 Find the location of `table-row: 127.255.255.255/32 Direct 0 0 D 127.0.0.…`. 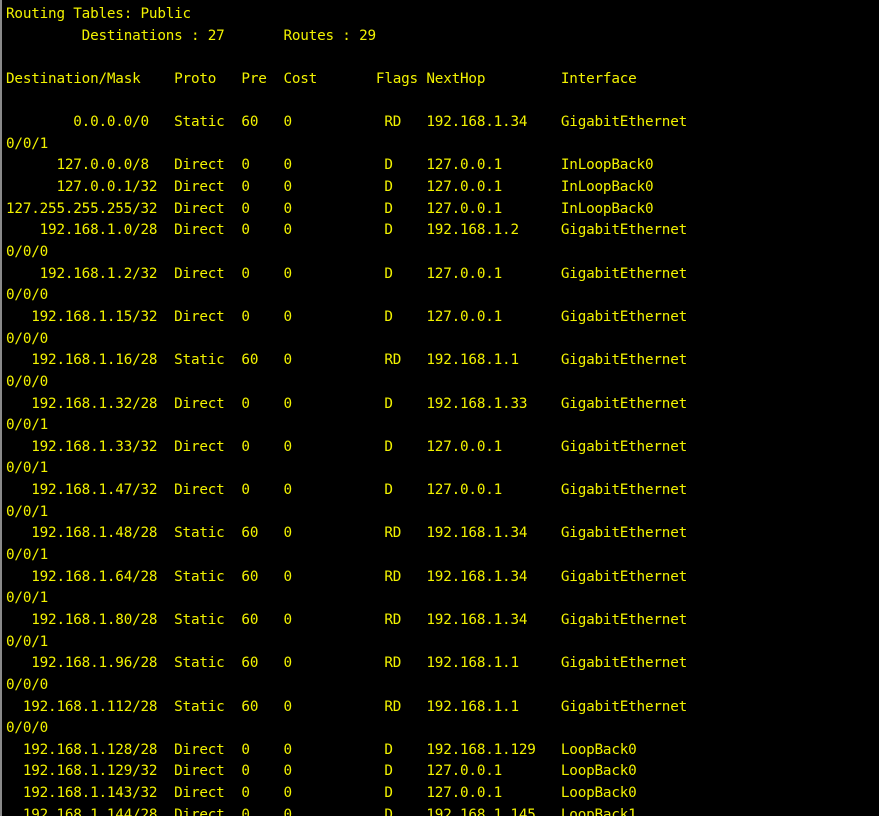

table-row: 127.255.255.255/32 Direct 0 0 D 127.0.0.… is located at coordinates (330, 208).